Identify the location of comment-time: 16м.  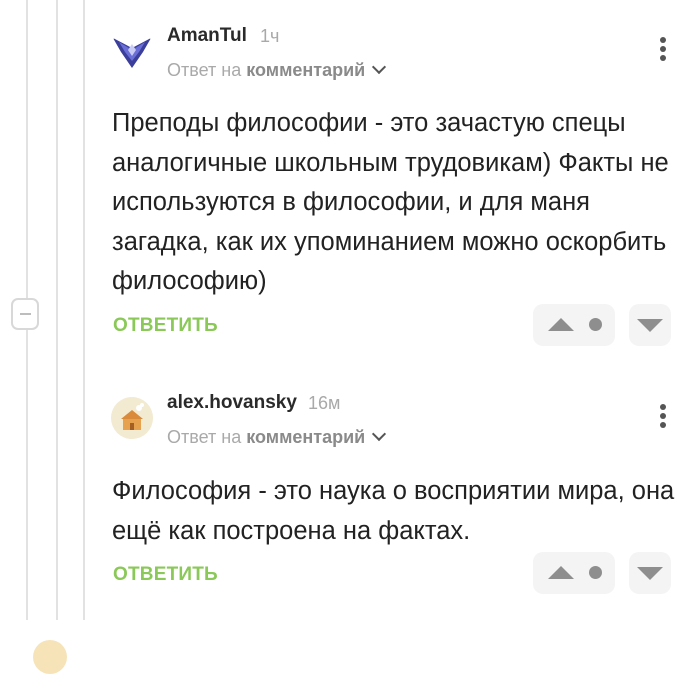
(324, 403).